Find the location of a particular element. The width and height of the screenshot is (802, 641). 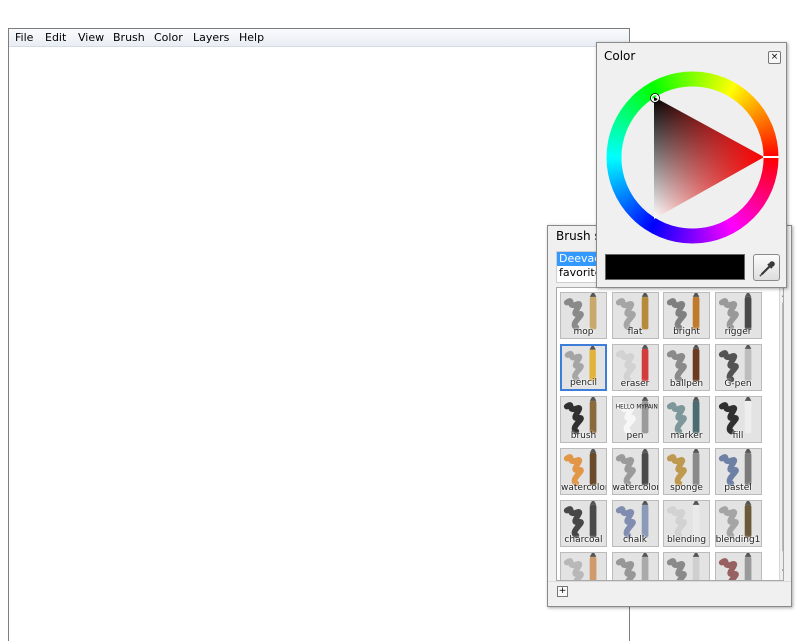

brush-ballpen: ballpen is located at coordinates (686, 367).